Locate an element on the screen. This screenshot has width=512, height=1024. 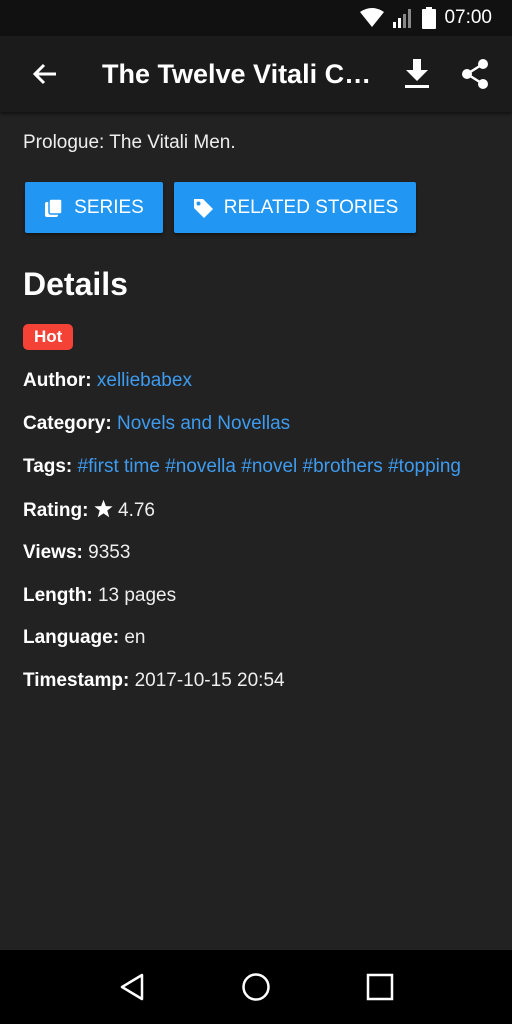
nav-recents-button is located at coordinates (380, 987).